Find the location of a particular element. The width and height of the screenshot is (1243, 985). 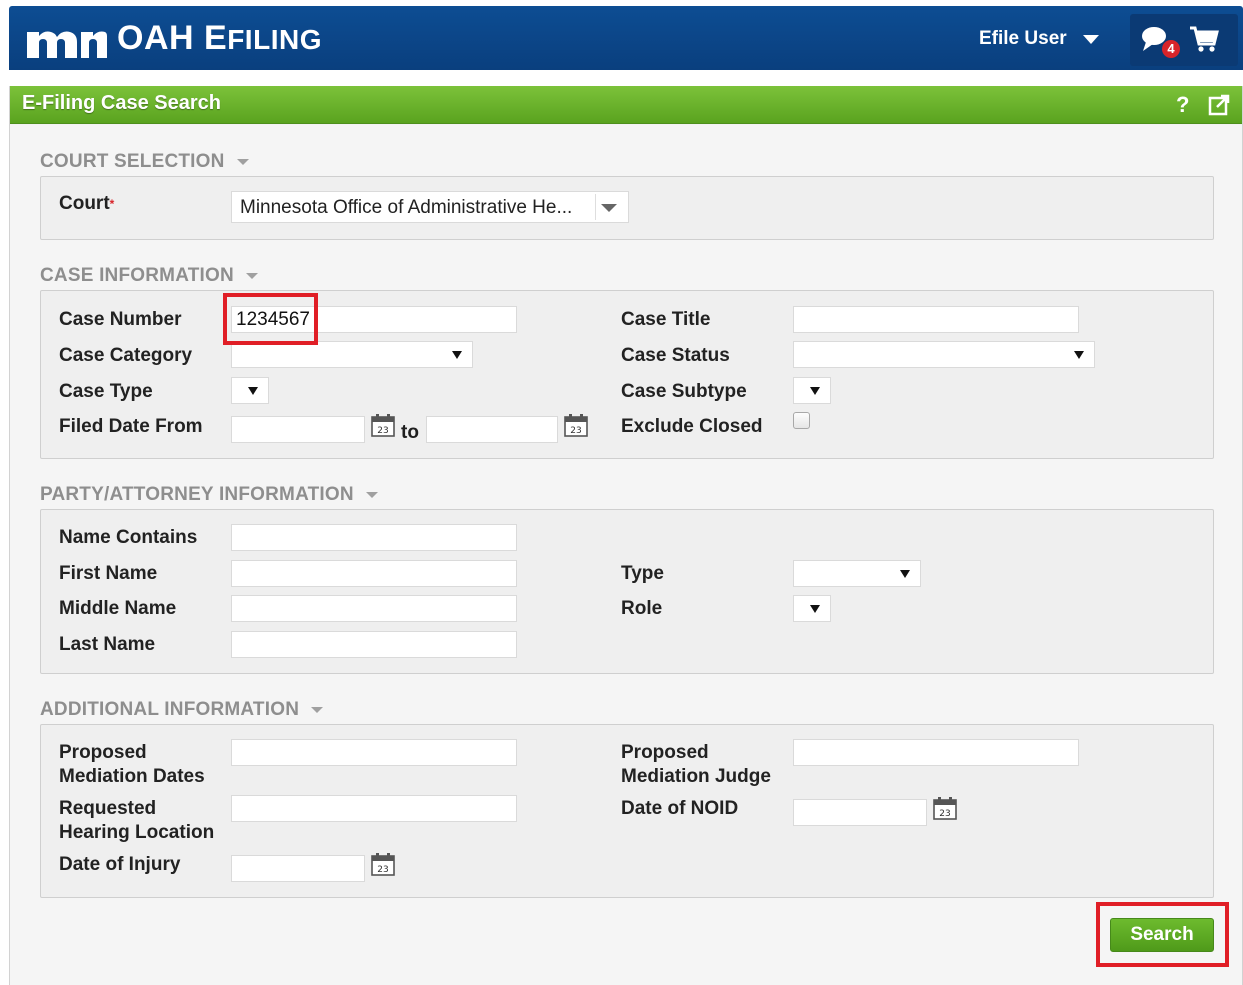

case-information-title: CASE INFORMATION is located at coordinates (137, 275).